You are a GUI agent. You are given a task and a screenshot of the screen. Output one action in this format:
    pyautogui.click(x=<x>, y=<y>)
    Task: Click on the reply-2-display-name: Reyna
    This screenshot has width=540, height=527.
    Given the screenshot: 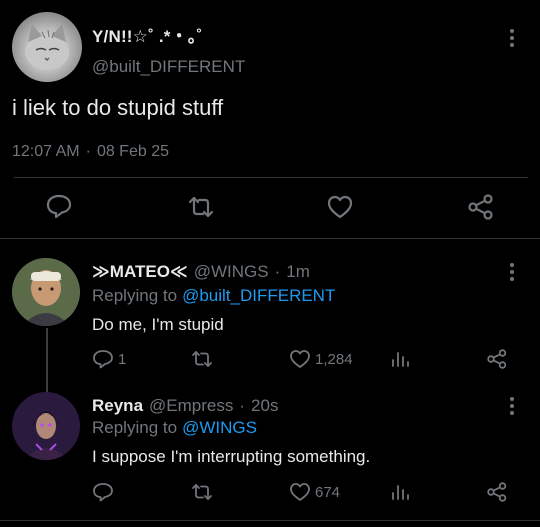 What is the action you would take?
    pyautogui.click(x=117, y=406)
    